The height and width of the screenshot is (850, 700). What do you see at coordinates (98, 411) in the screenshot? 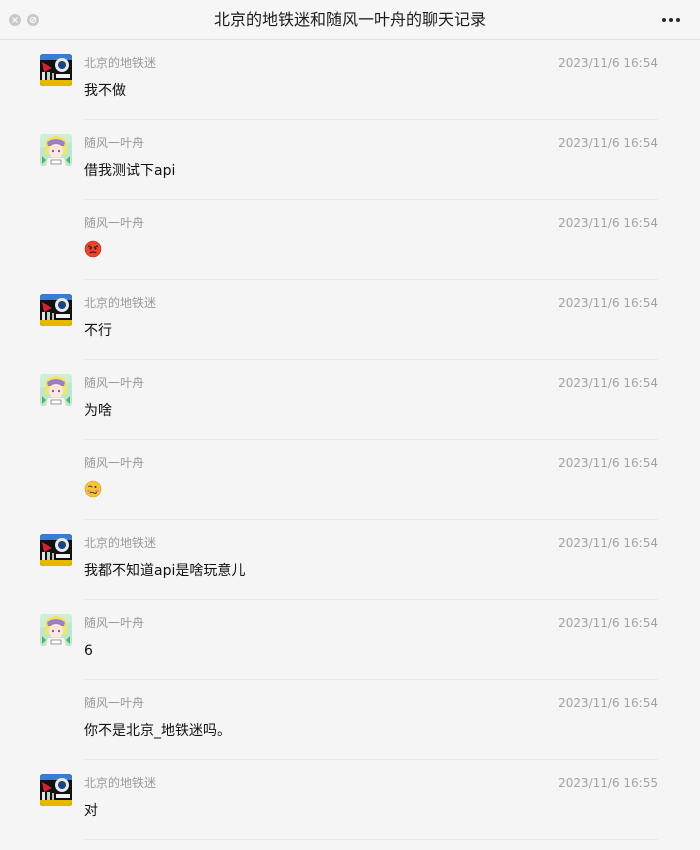
I see `message-text: 为啥` at bounding box center [98, 411].